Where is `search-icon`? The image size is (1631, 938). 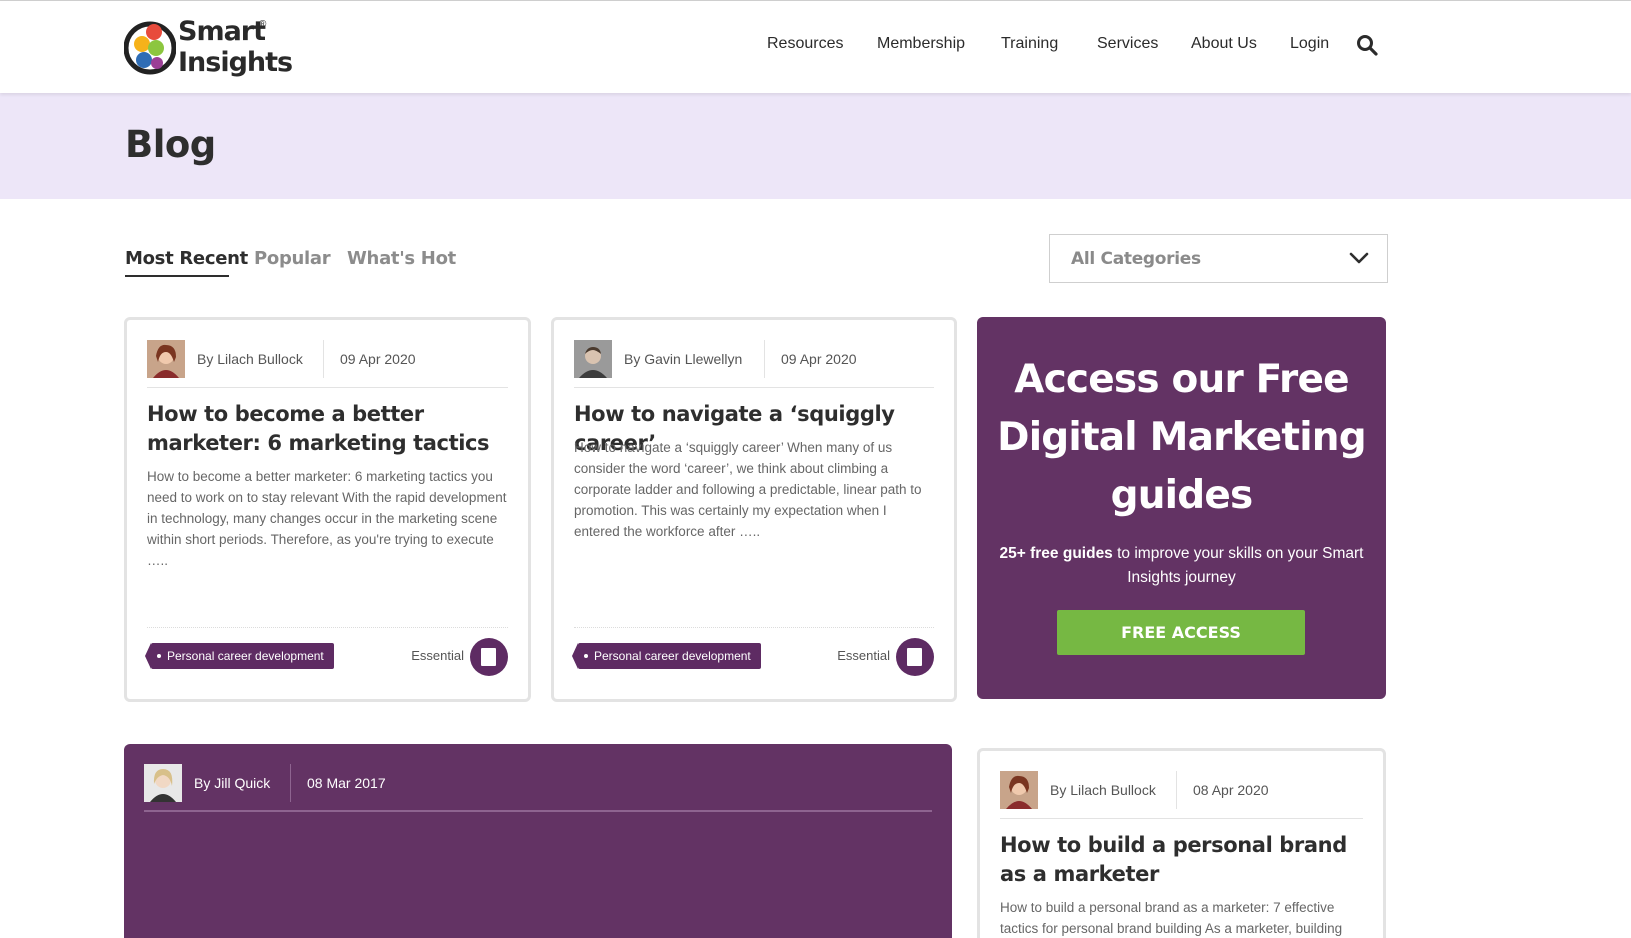
search-icon is located at coordinates (1367, 45).